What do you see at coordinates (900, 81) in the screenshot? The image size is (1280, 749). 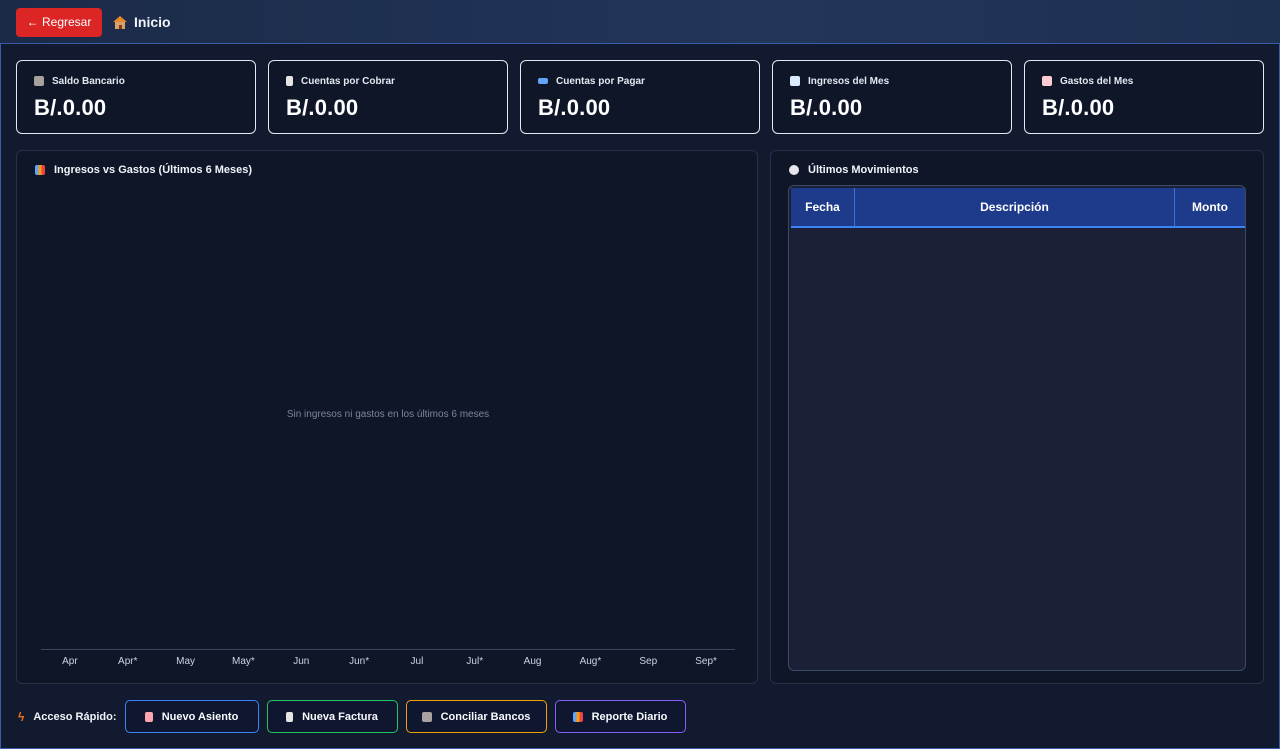 I see `card-title: Ingresos del Mes` at bounding box center [900, 81].